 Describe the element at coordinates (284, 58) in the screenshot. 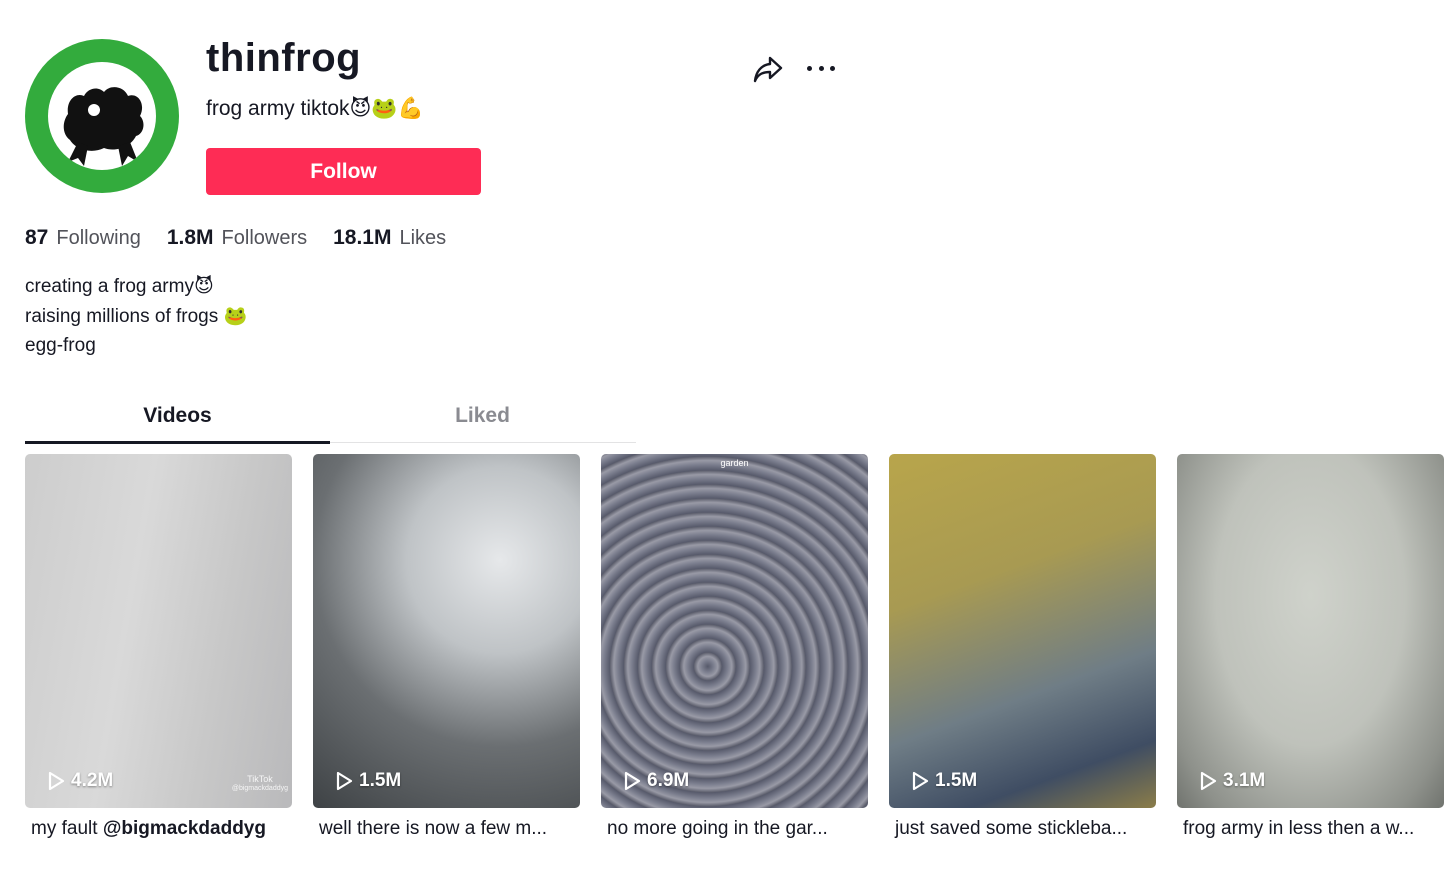

I see `profile-username: thinfrog` at that location.